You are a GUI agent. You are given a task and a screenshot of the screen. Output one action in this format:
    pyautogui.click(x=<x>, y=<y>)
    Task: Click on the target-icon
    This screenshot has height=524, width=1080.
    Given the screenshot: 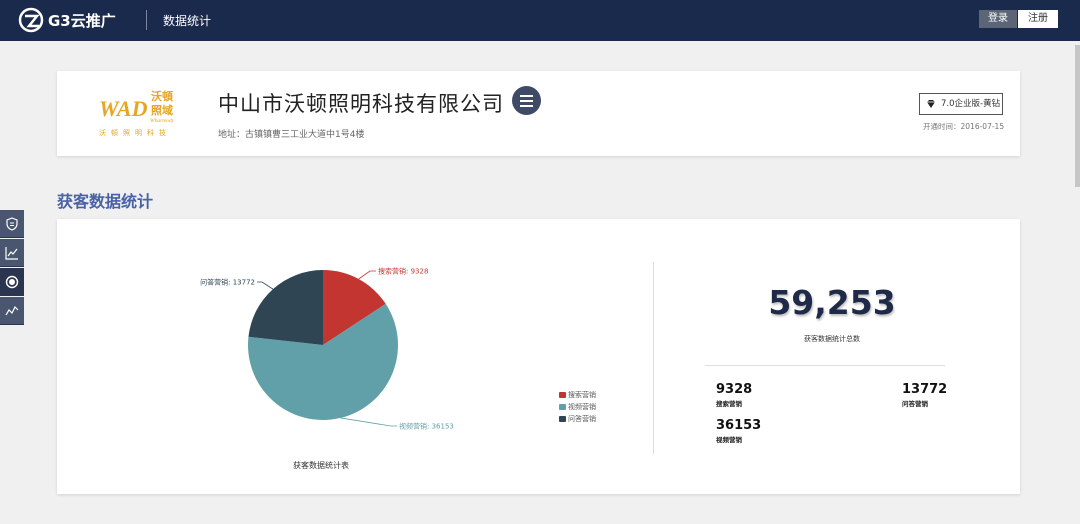 What is the action you would take?
    pyautogui.click(x=12, y=282)
    